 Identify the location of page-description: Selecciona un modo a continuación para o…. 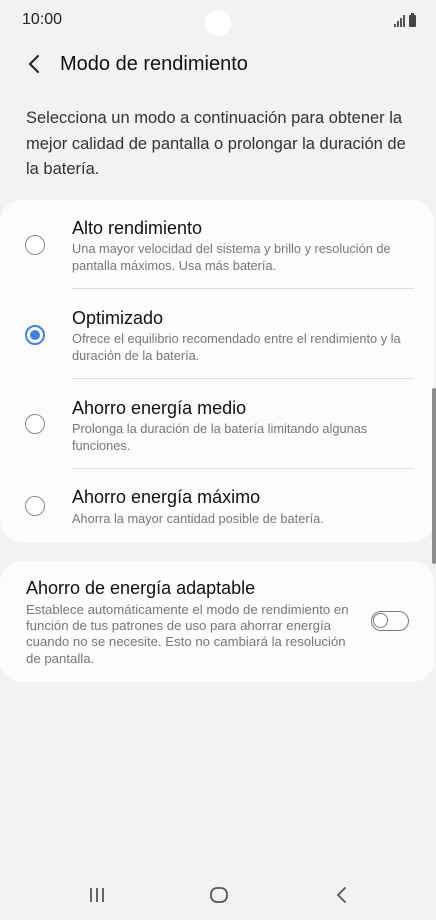
(216, 143).